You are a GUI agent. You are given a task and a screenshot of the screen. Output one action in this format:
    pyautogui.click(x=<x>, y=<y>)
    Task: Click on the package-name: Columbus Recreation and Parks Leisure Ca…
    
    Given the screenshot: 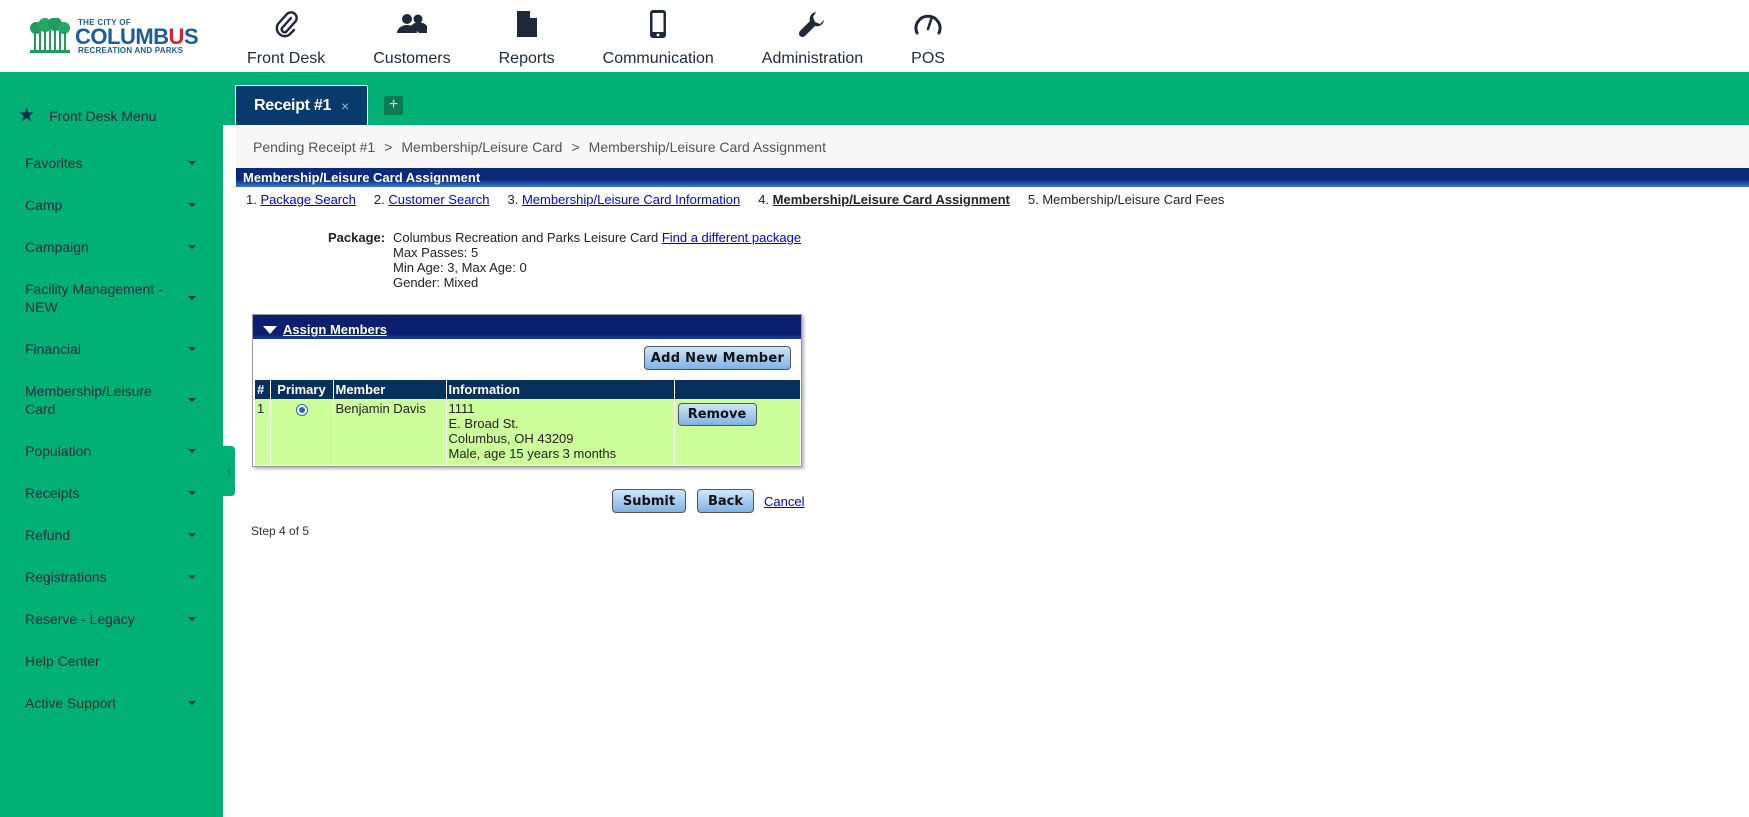 What is the action you would take?
    pyautogui.click(x=526, y=237)
    